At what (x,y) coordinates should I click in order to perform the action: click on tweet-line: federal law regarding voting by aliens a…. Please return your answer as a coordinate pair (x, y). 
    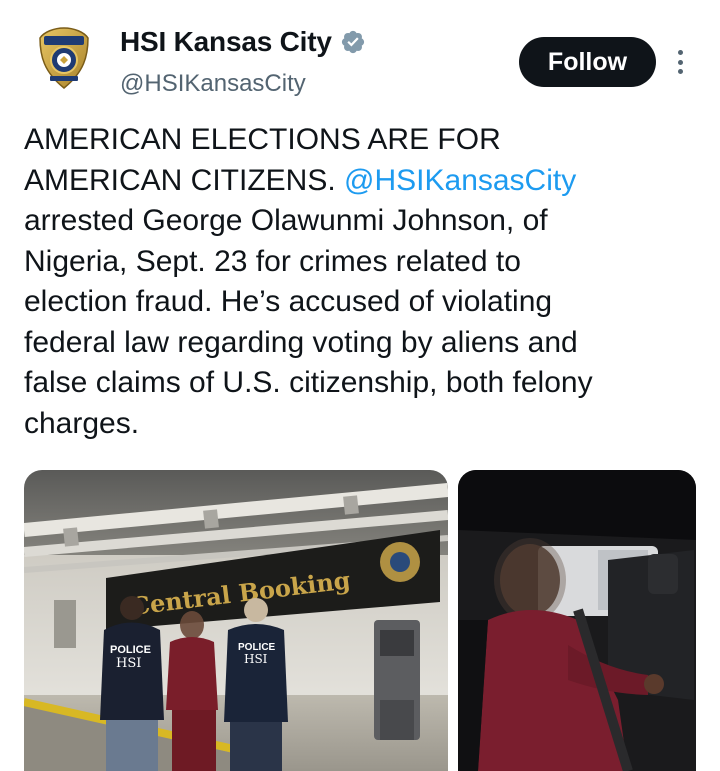
    Looking at the image, I should click on (301, 342).